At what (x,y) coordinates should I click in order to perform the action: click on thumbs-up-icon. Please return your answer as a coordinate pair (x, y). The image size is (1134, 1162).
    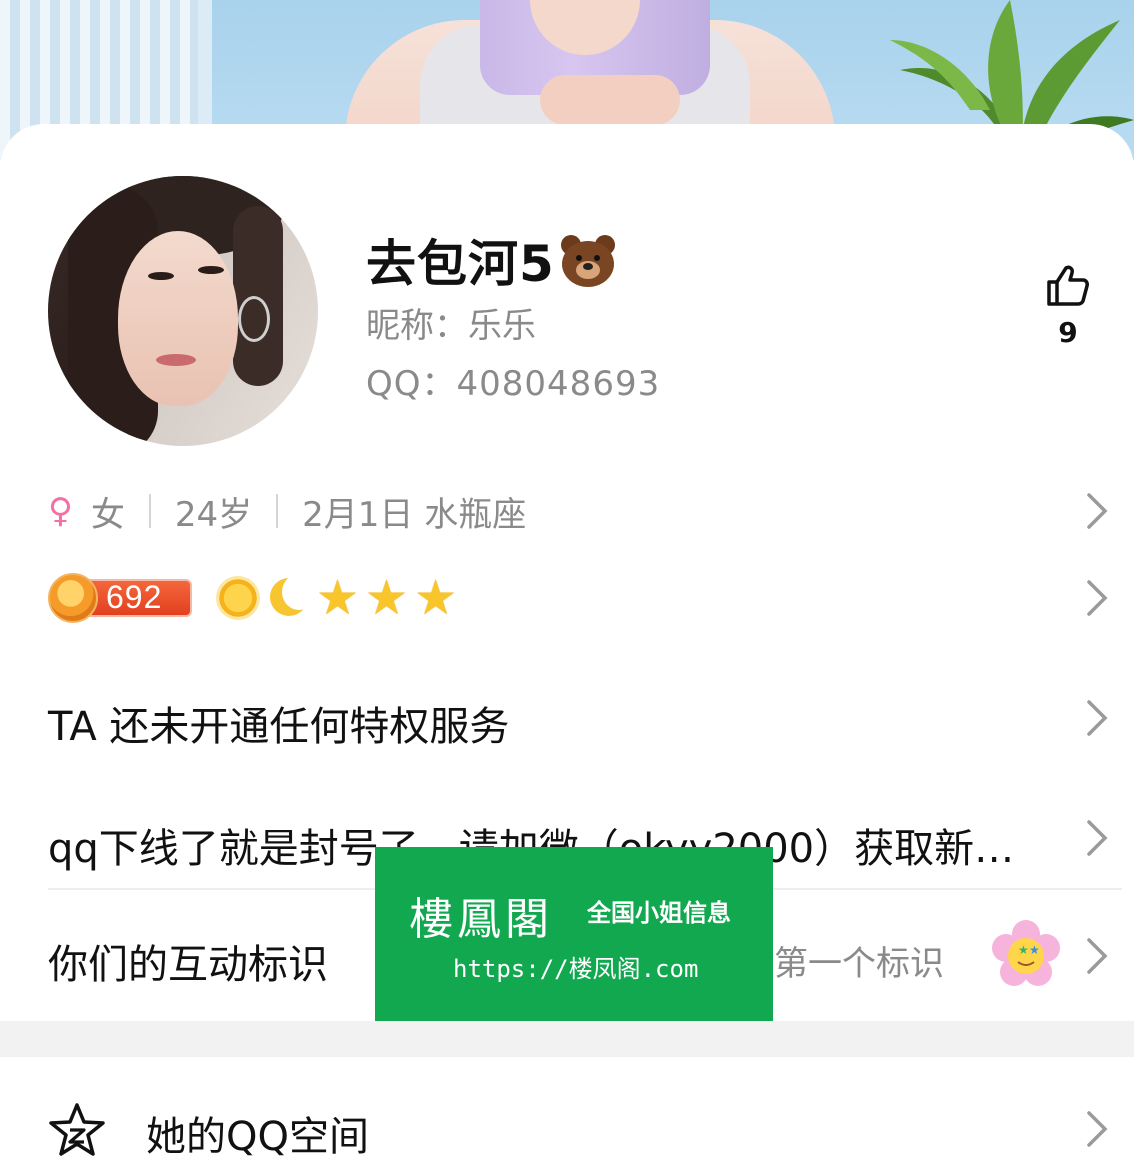
    Looking at the image, I should click on (1068, 285).